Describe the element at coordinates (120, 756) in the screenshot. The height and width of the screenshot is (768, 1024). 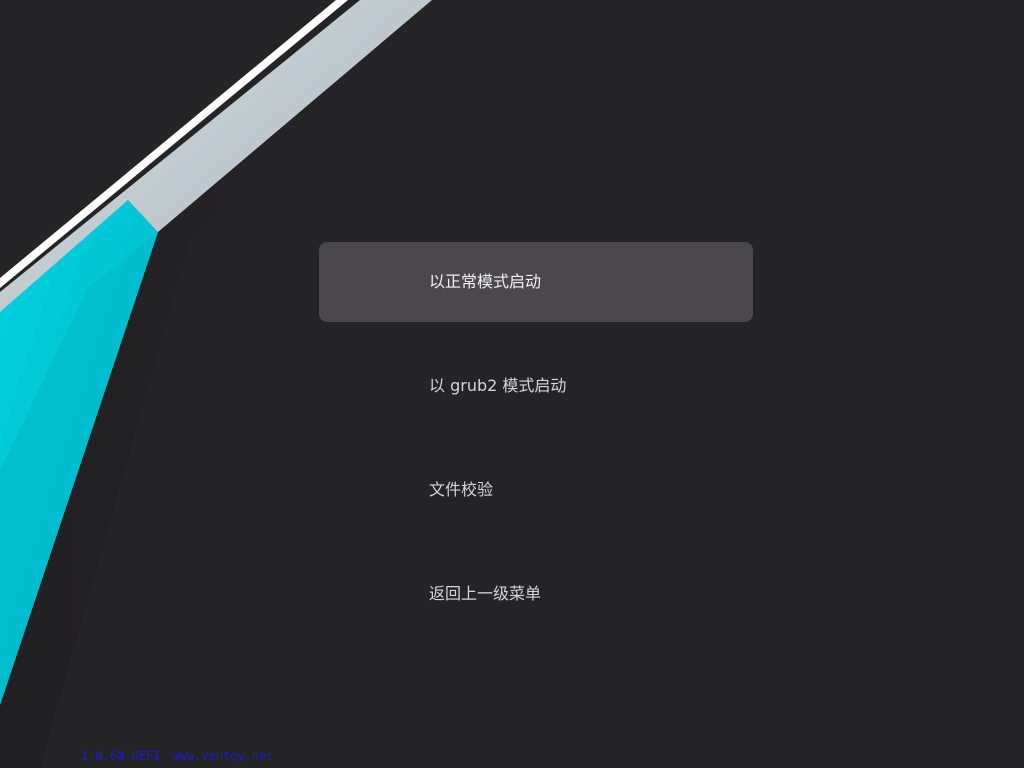
I see `version-label: 1.0.60 UEFI` at that location.